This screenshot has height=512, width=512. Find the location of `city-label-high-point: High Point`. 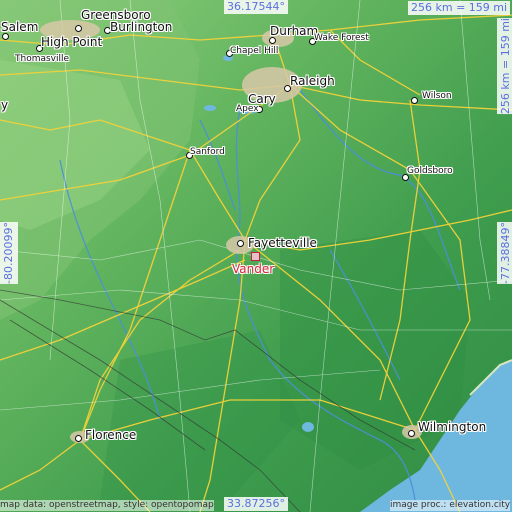

city-label-high-point: High Point is located at coordinates (72, 42).